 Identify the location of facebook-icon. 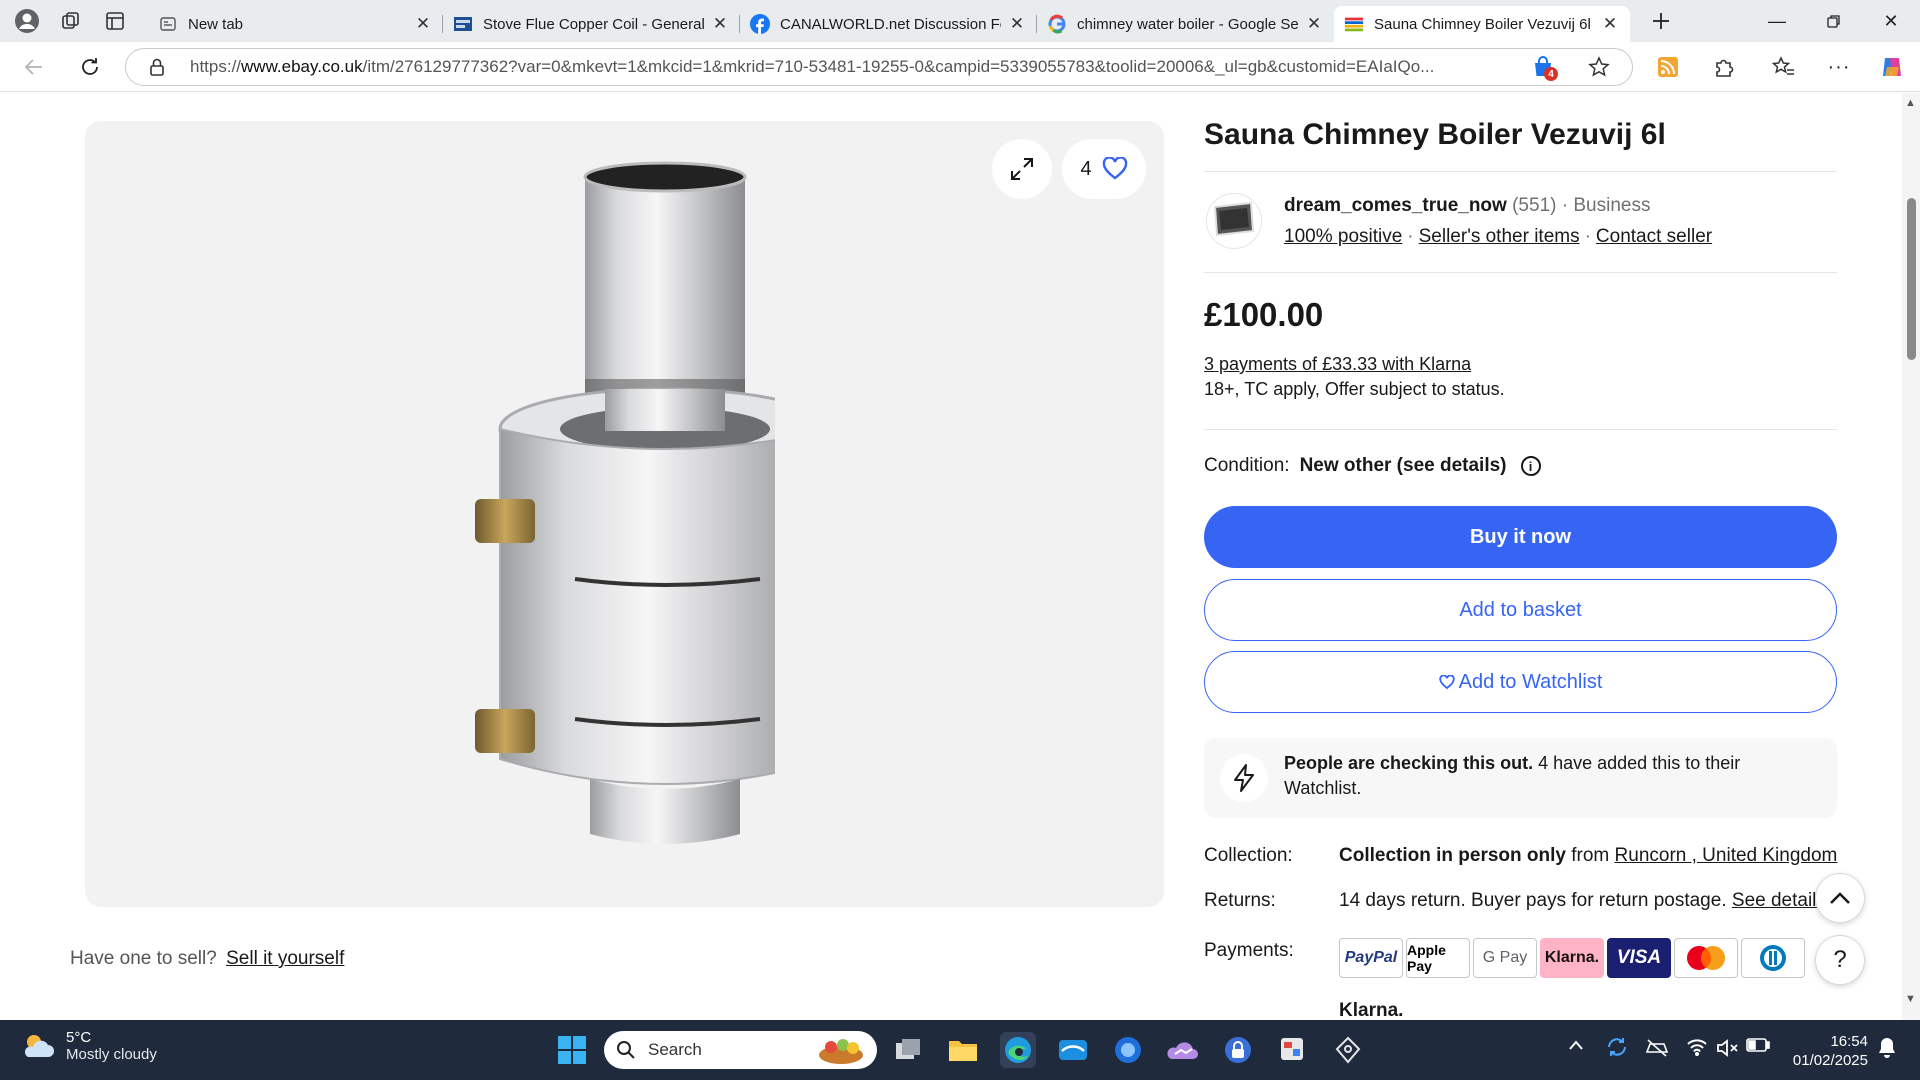
(760, 24).